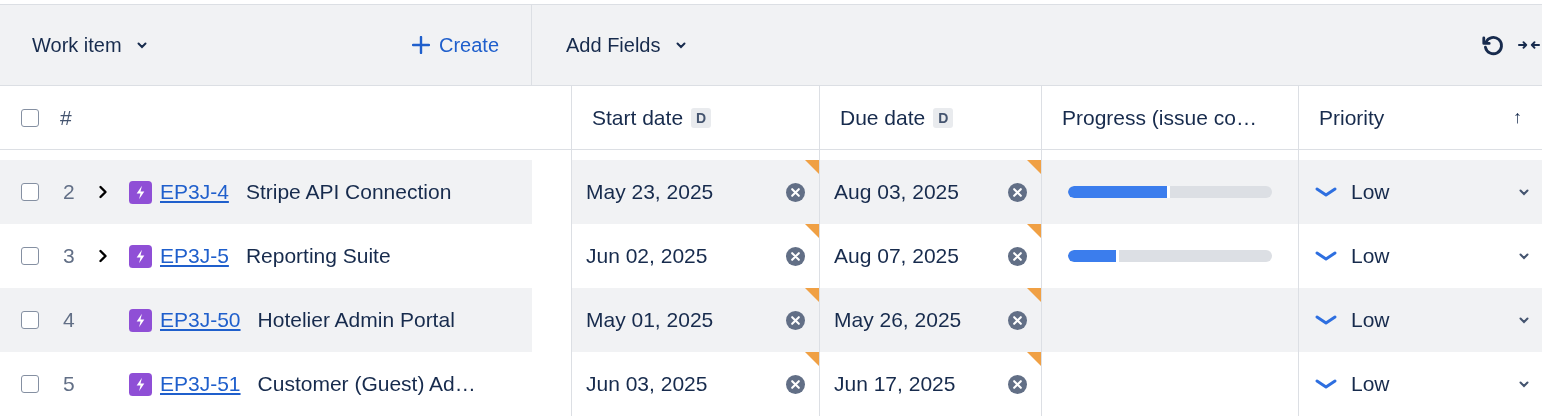 The width and height of the screenshot is (1542, 420). What do you see at coordinates (647, 384) in the screenshot?
I see `date-value: Jun 03, 2025` at bounding box center [647, 384].